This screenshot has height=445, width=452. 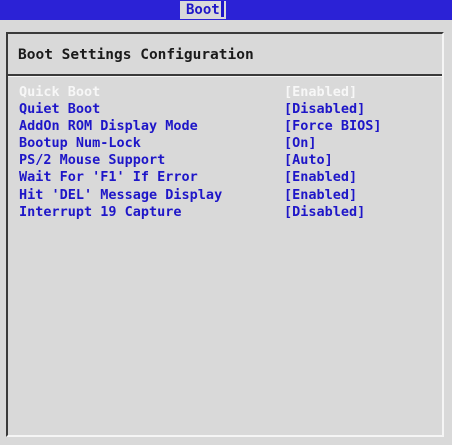 I want to click on setting-row-interrupt-19-capture: Interrupt 19 Capture [Disabled], so click(x=225, y=212).